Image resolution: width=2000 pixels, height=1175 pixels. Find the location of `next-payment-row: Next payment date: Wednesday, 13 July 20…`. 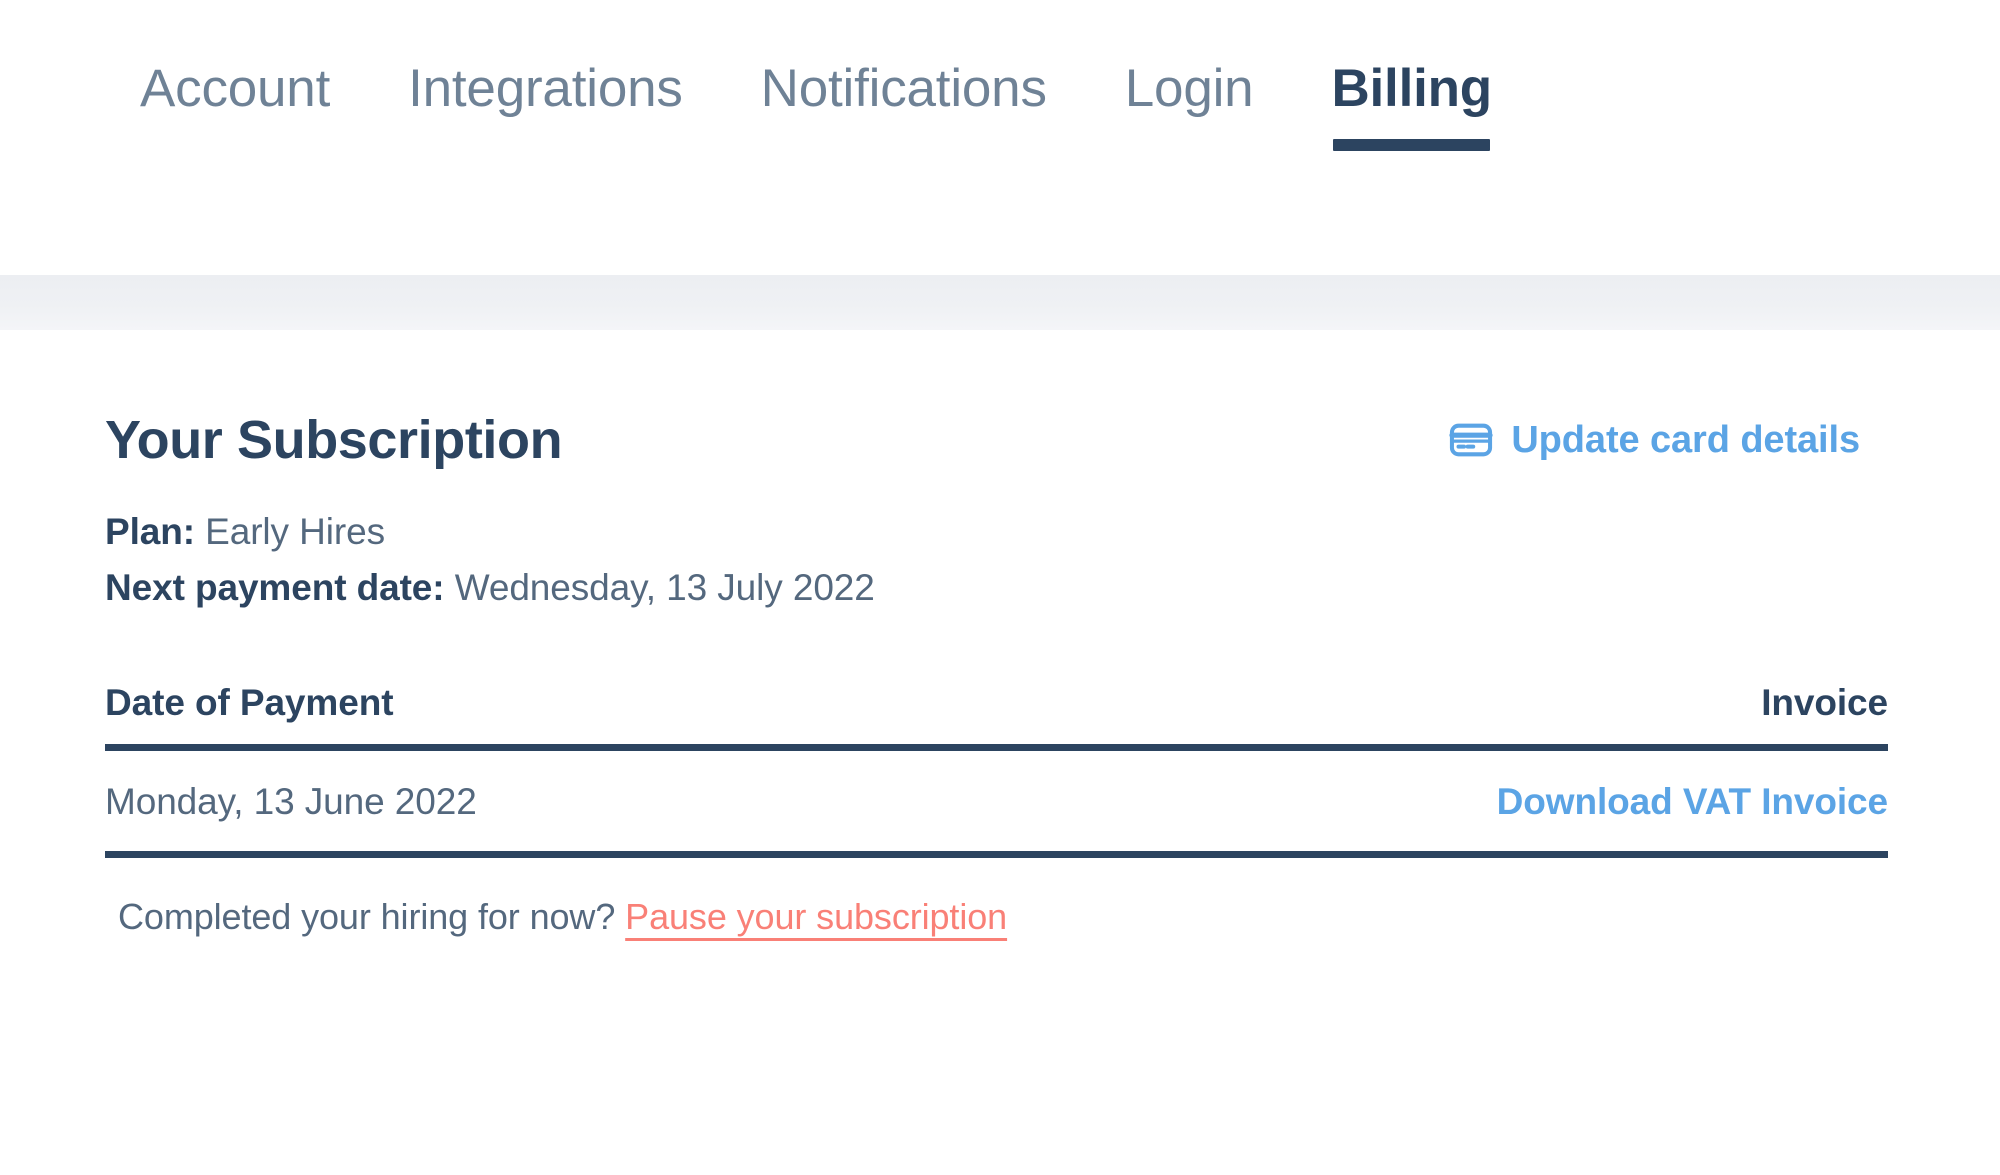

next-payment-row: Next payment date: Wednesday, 13 July 20… is located at coordinates (982, 588).